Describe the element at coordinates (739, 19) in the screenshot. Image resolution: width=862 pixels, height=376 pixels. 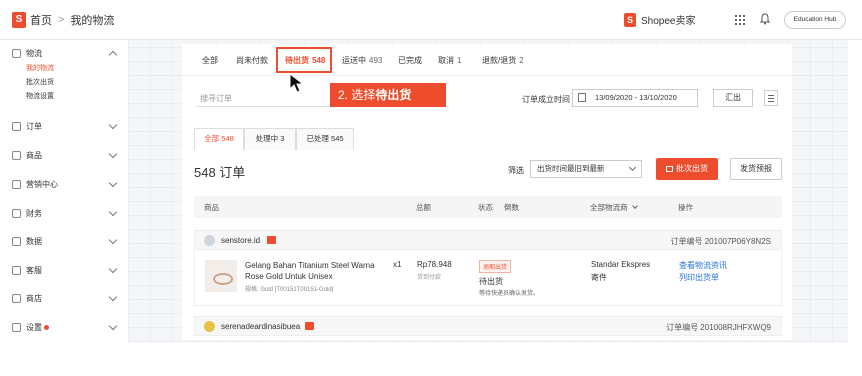
I see `apps-grid-icon` at that location.